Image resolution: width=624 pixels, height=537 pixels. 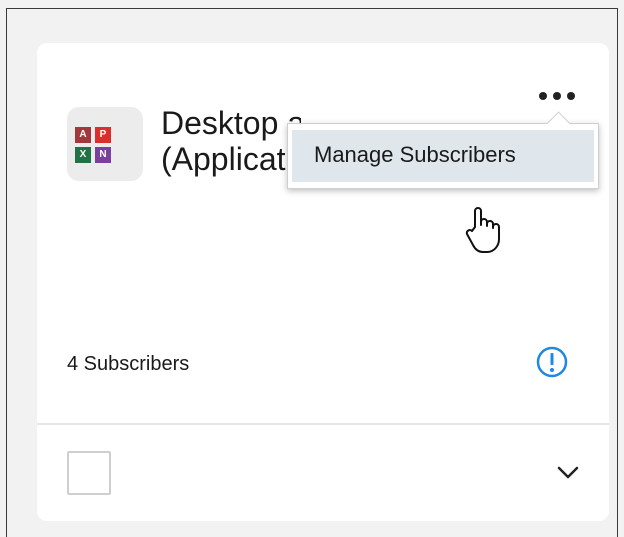 What do you see at coordinates (323, 424) in the screenshot?
I see `card-divider` at bounding box center [323, 424].